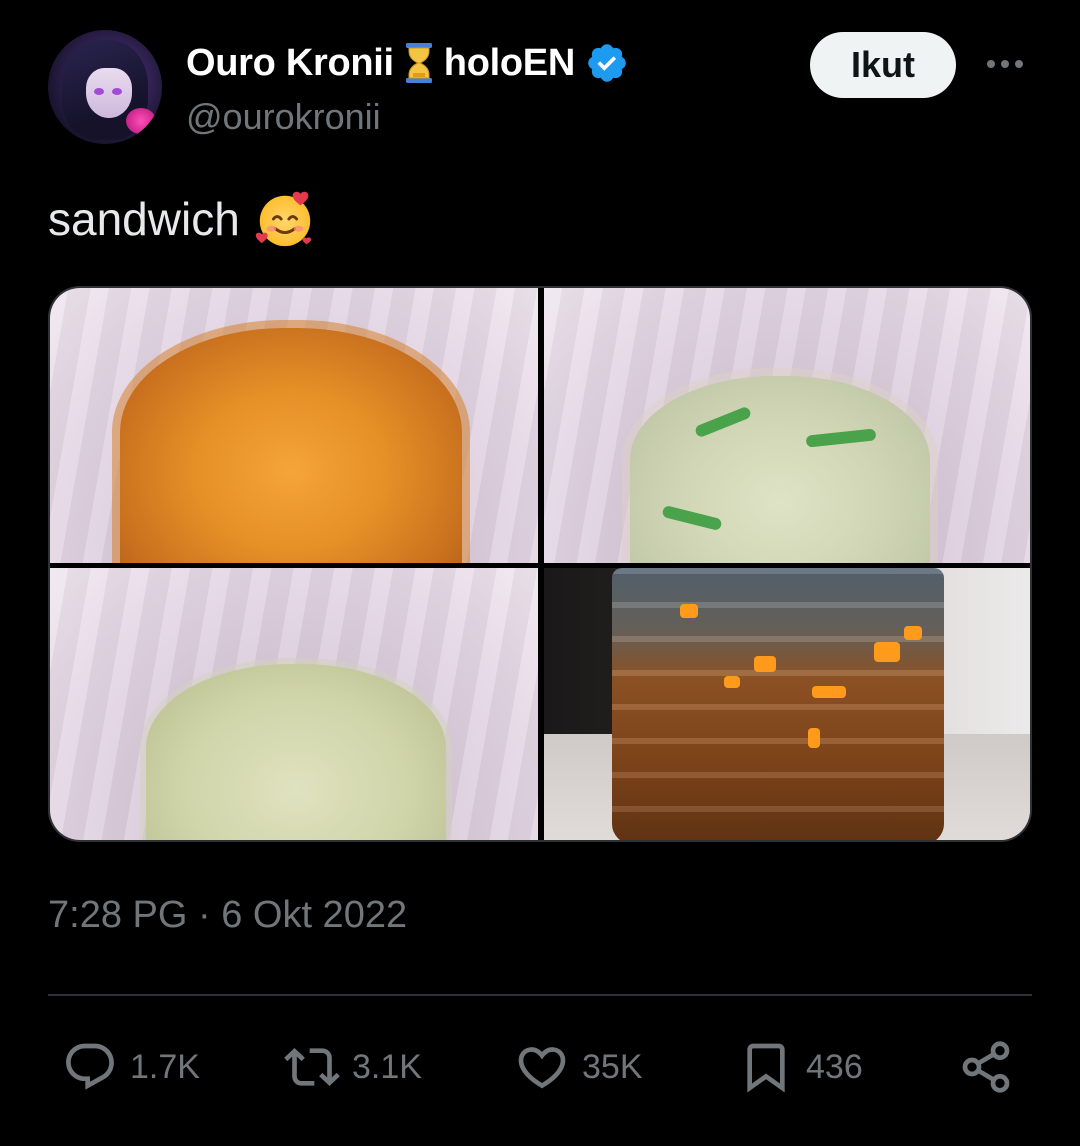  What do you see at coordinates (144, 219) in the screenshot?
I see `tweet-text-body: sandwich` at bounding box center [144, 219].